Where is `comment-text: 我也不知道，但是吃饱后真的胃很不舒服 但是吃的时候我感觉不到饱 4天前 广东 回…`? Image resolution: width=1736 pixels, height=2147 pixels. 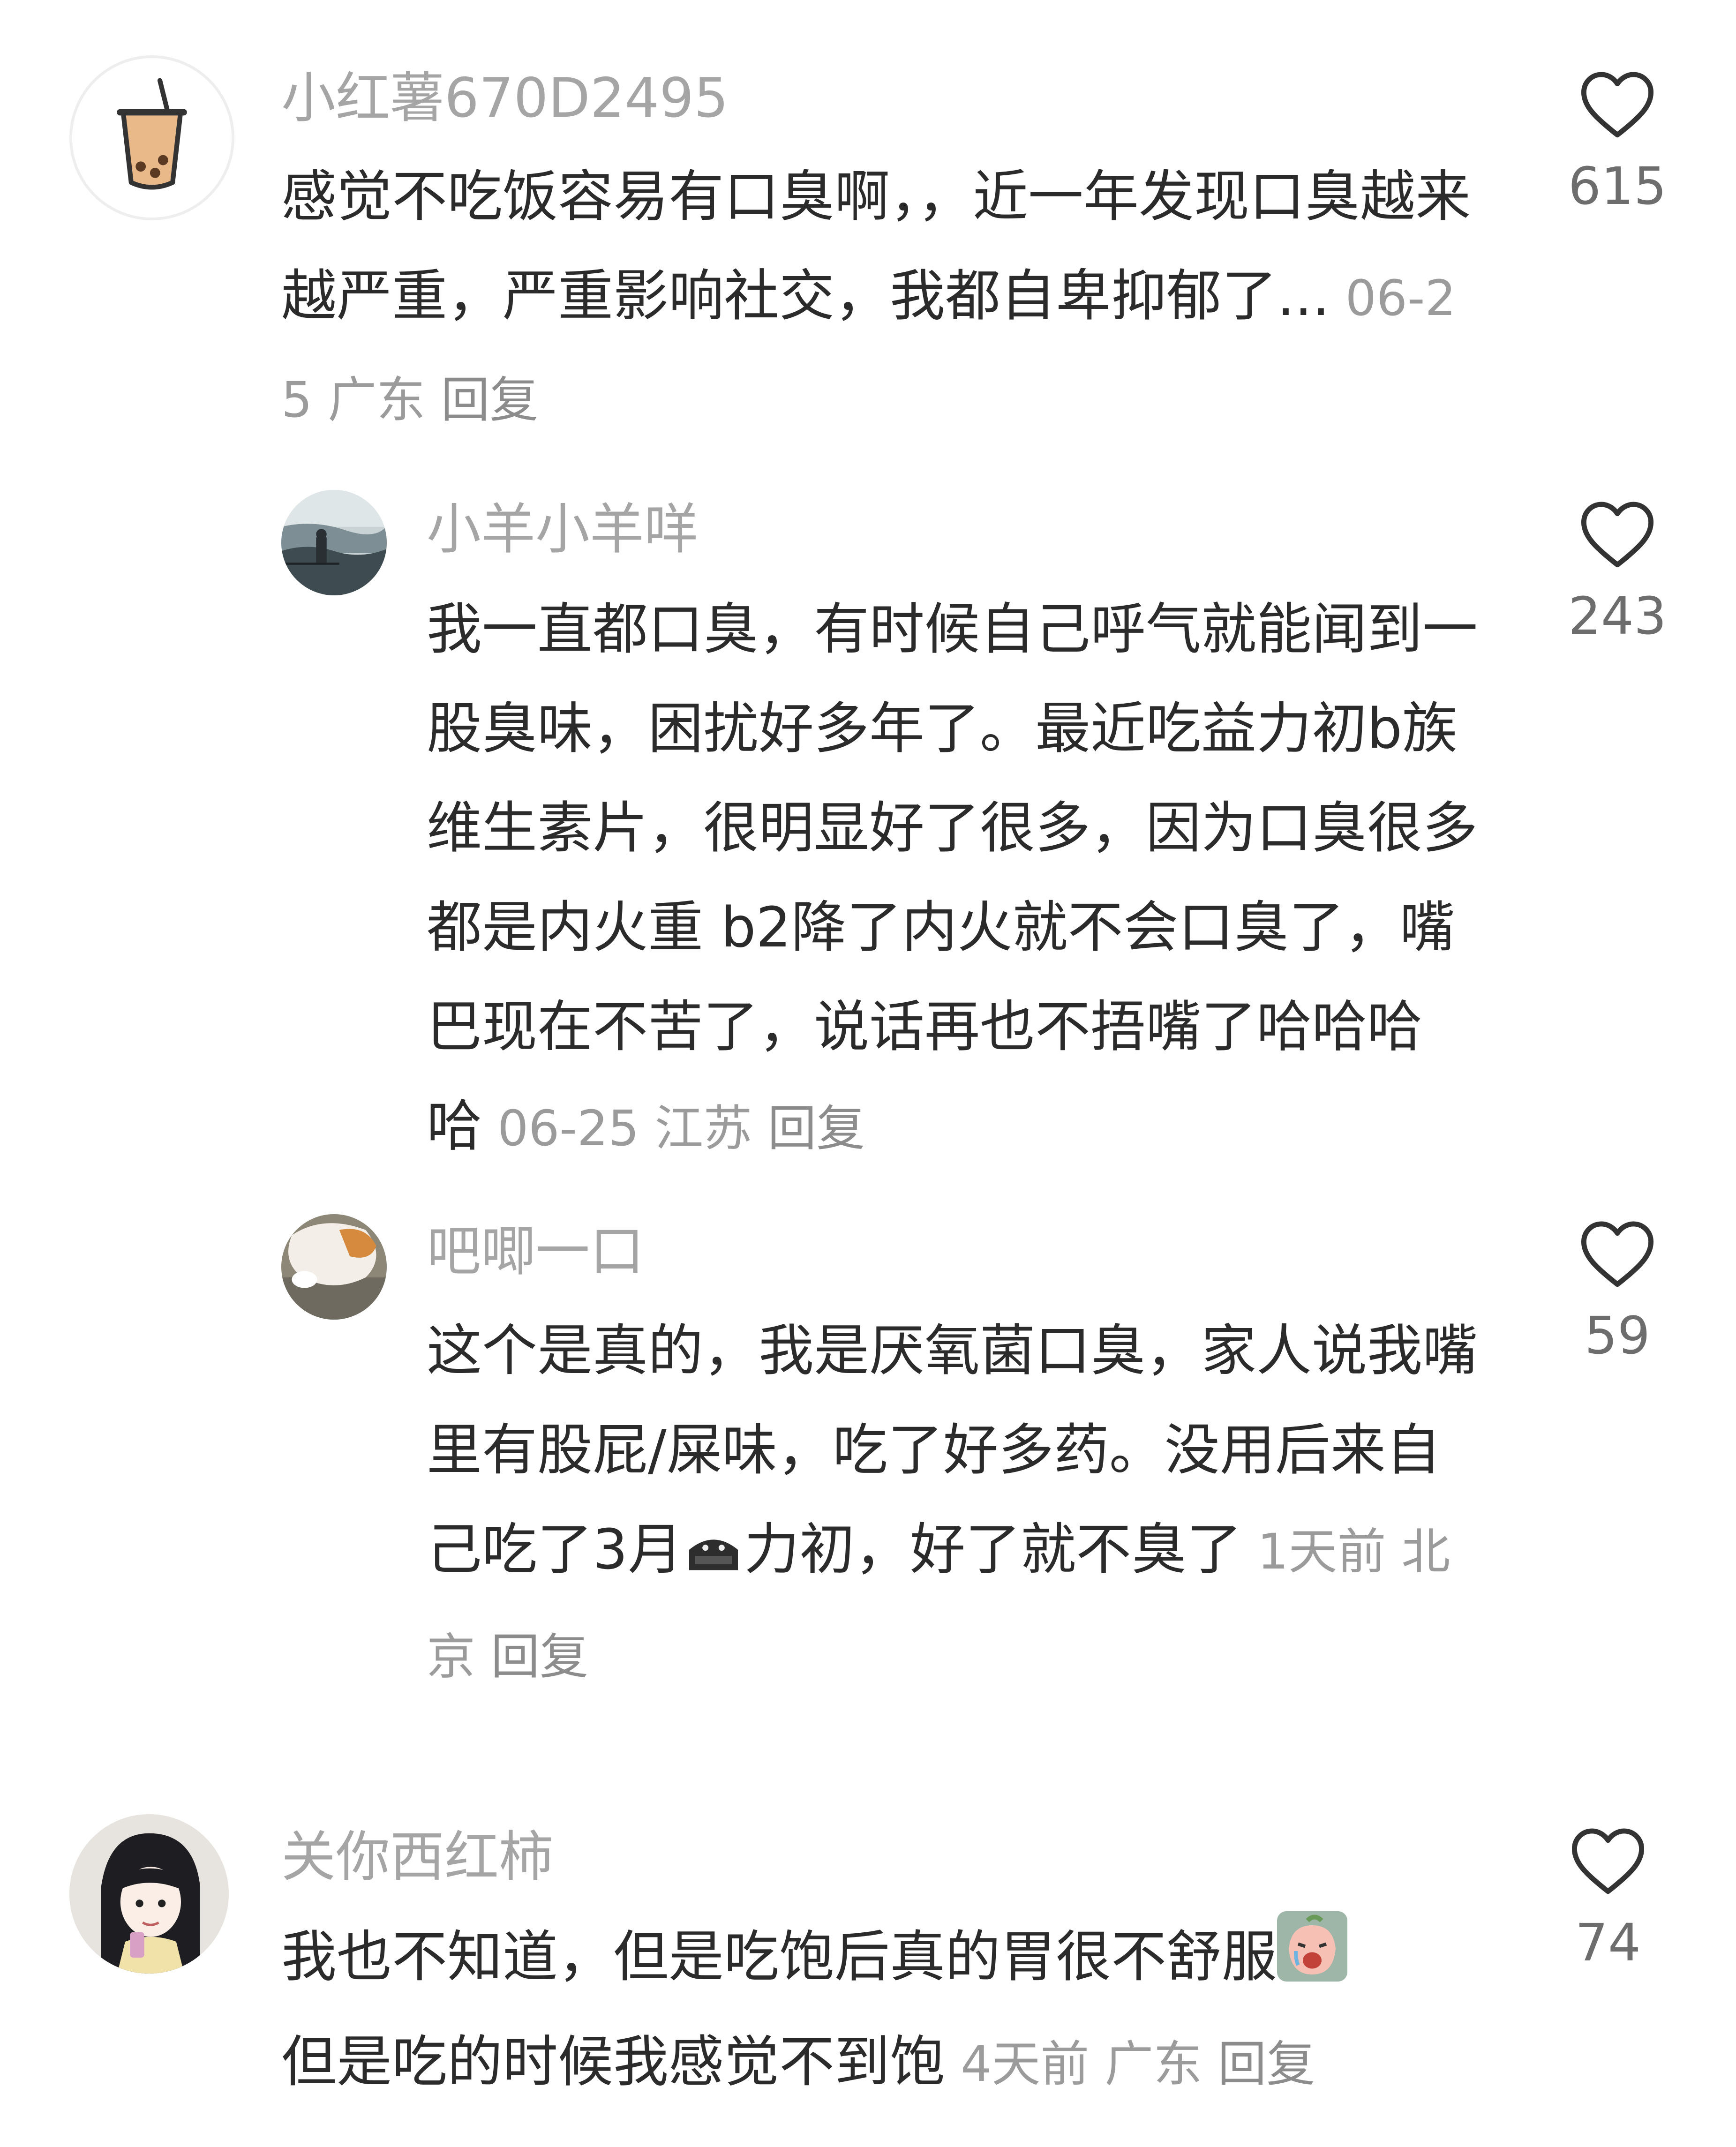
comment-text: 我也不知道，但是吃饱后真的胃很不舒服 但是吃的时候我感觉不到饱 4天前 广东 回… is located at coordinates (884, 2010).